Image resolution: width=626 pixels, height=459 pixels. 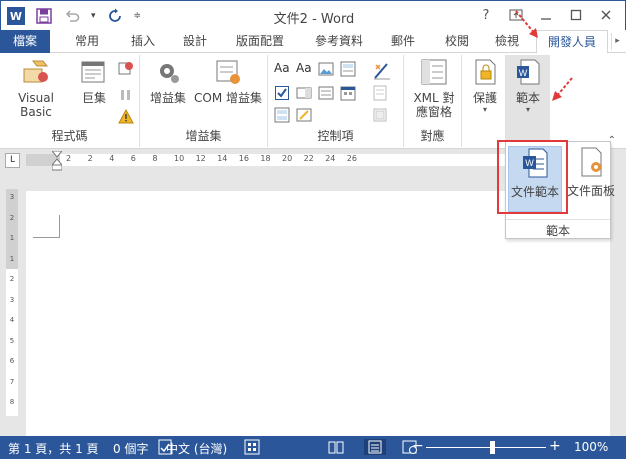 I want to click on xml-mapping-pane-button: XML 對應窗格, so click(x=434, y=88).